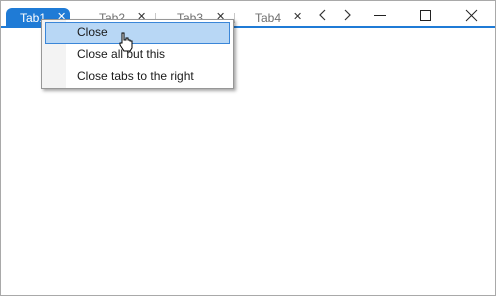 The image size is (496, 296). Describe the element at coordinates (276, 17) in the screenshot. I see `tab-4: Tab4 ✕` at that location.